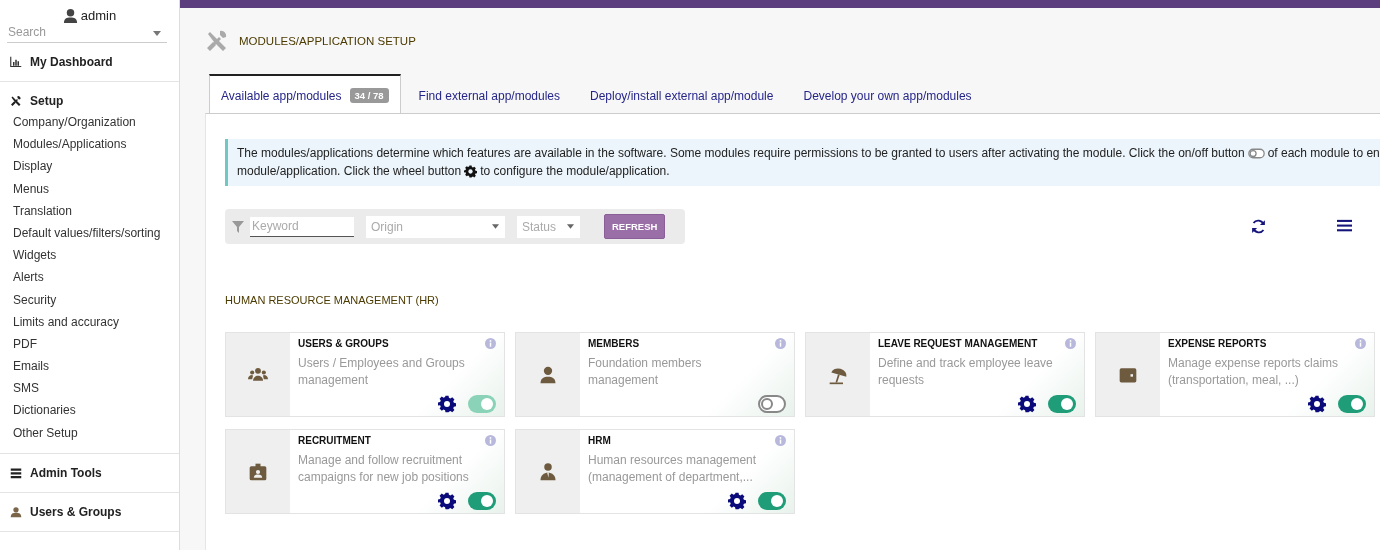 This screenshot has width=1380, height=550. What do you see at coordinates (16, 62) in the screenshot?
I see `chart-icon` at bounding box center [16, 62].